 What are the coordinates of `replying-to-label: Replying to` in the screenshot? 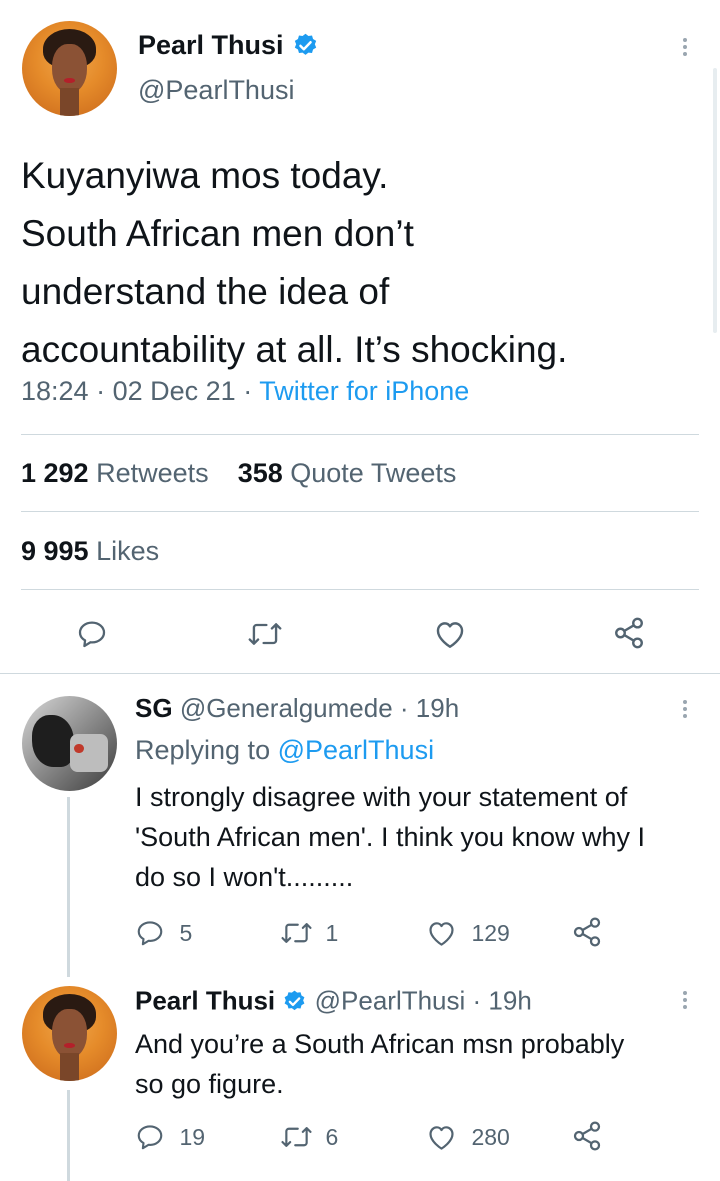 It's located at (203, 750).